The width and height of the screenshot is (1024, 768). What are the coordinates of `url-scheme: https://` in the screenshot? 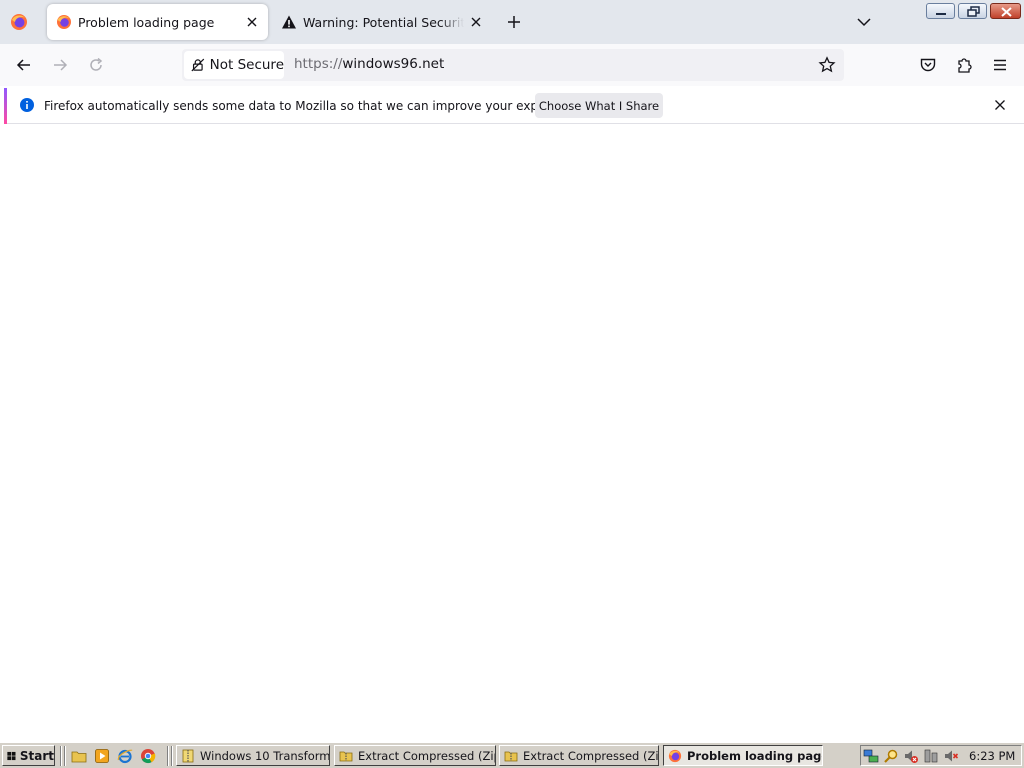 It's located at (318, 64).